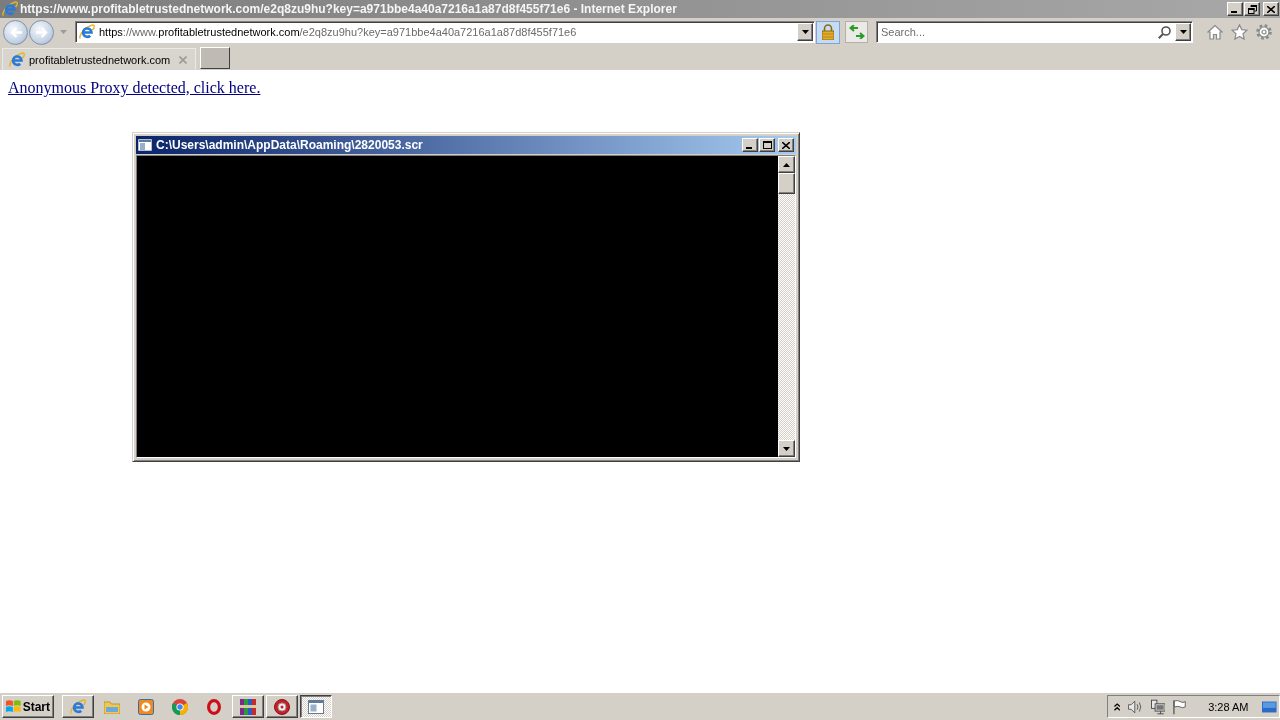  I want to click on window-title: https://www.profitabletrustednetwork.com/e2q8zu9hu?key=a971bbe4a40a7216a1a87d8f455f71e6 - Internet Explorer, so click(349, 9).